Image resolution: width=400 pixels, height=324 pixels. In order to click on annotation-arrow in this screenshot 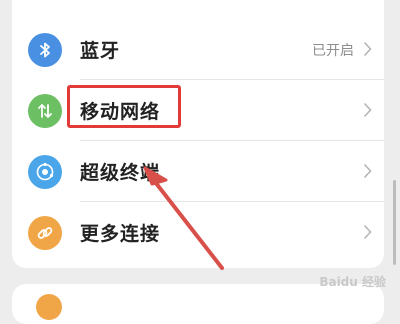, I will do `click(183, 218)`.